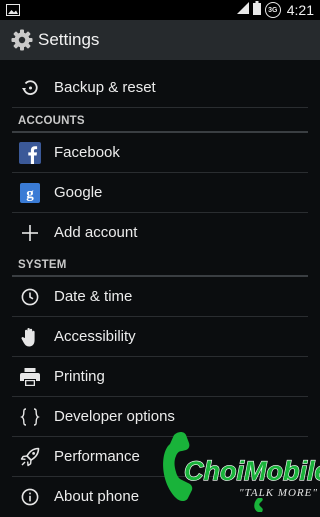 This screenshot has height=517, width=320. What do you see at coordinates (42, 265) in the screenshot?
I see `system-header-label: SYSTEM` at bounding box center [42, 265].